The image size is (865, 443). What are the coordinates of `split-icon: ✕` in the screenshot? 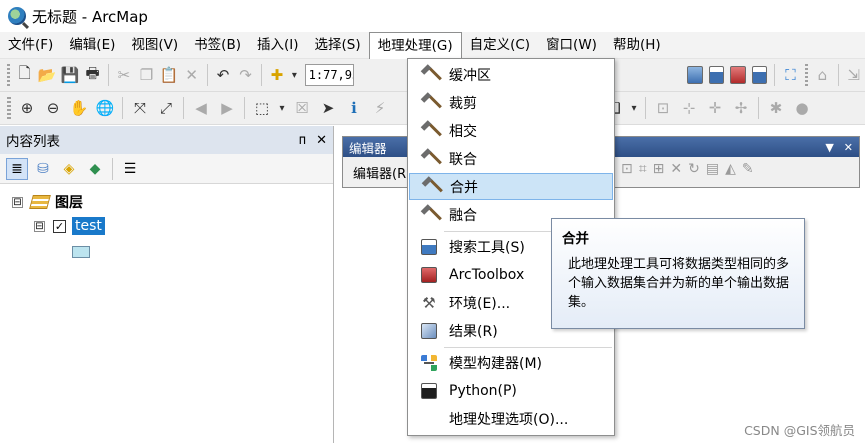 It's located at (676, 169).